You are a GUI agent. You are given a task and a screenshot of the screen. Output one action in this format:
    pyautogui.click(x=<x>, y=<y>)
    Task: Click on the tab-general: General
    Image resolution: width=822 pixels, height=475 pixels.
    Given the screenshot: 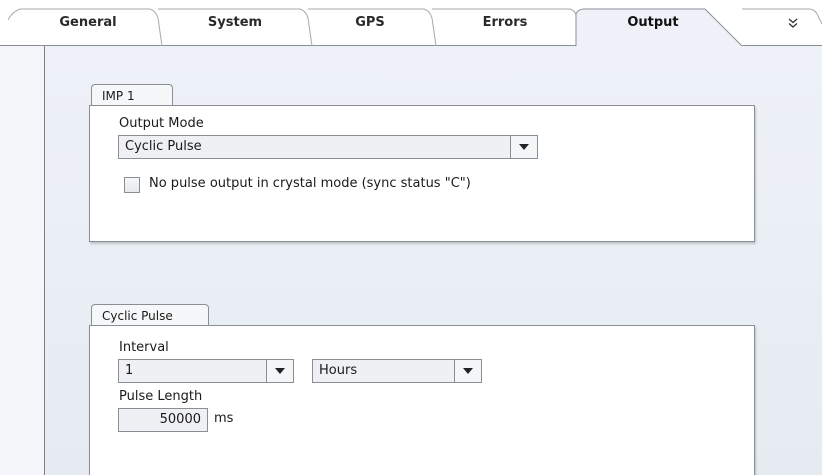 What is the action you would take?
    pyautogui.click(x=88, y=23)
    